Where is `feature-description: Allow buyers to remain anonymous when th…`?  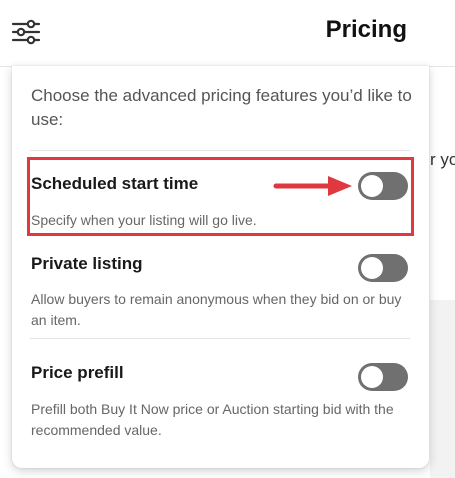
feature-description: Allow buyers to remain anonymous when th… is located at coordinates (216, 309).